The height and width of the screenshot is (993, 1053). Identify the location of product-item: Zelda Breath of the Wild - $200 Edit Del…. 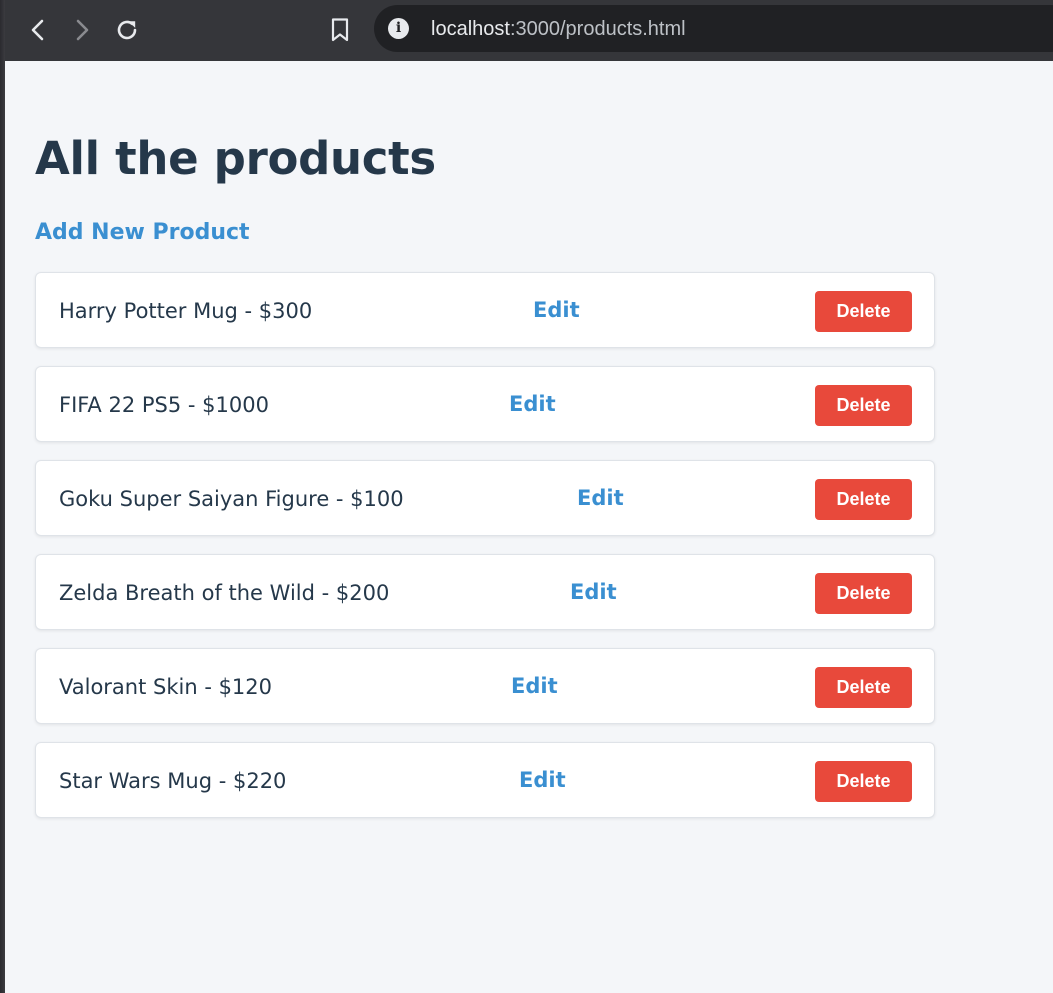
(485, 592).